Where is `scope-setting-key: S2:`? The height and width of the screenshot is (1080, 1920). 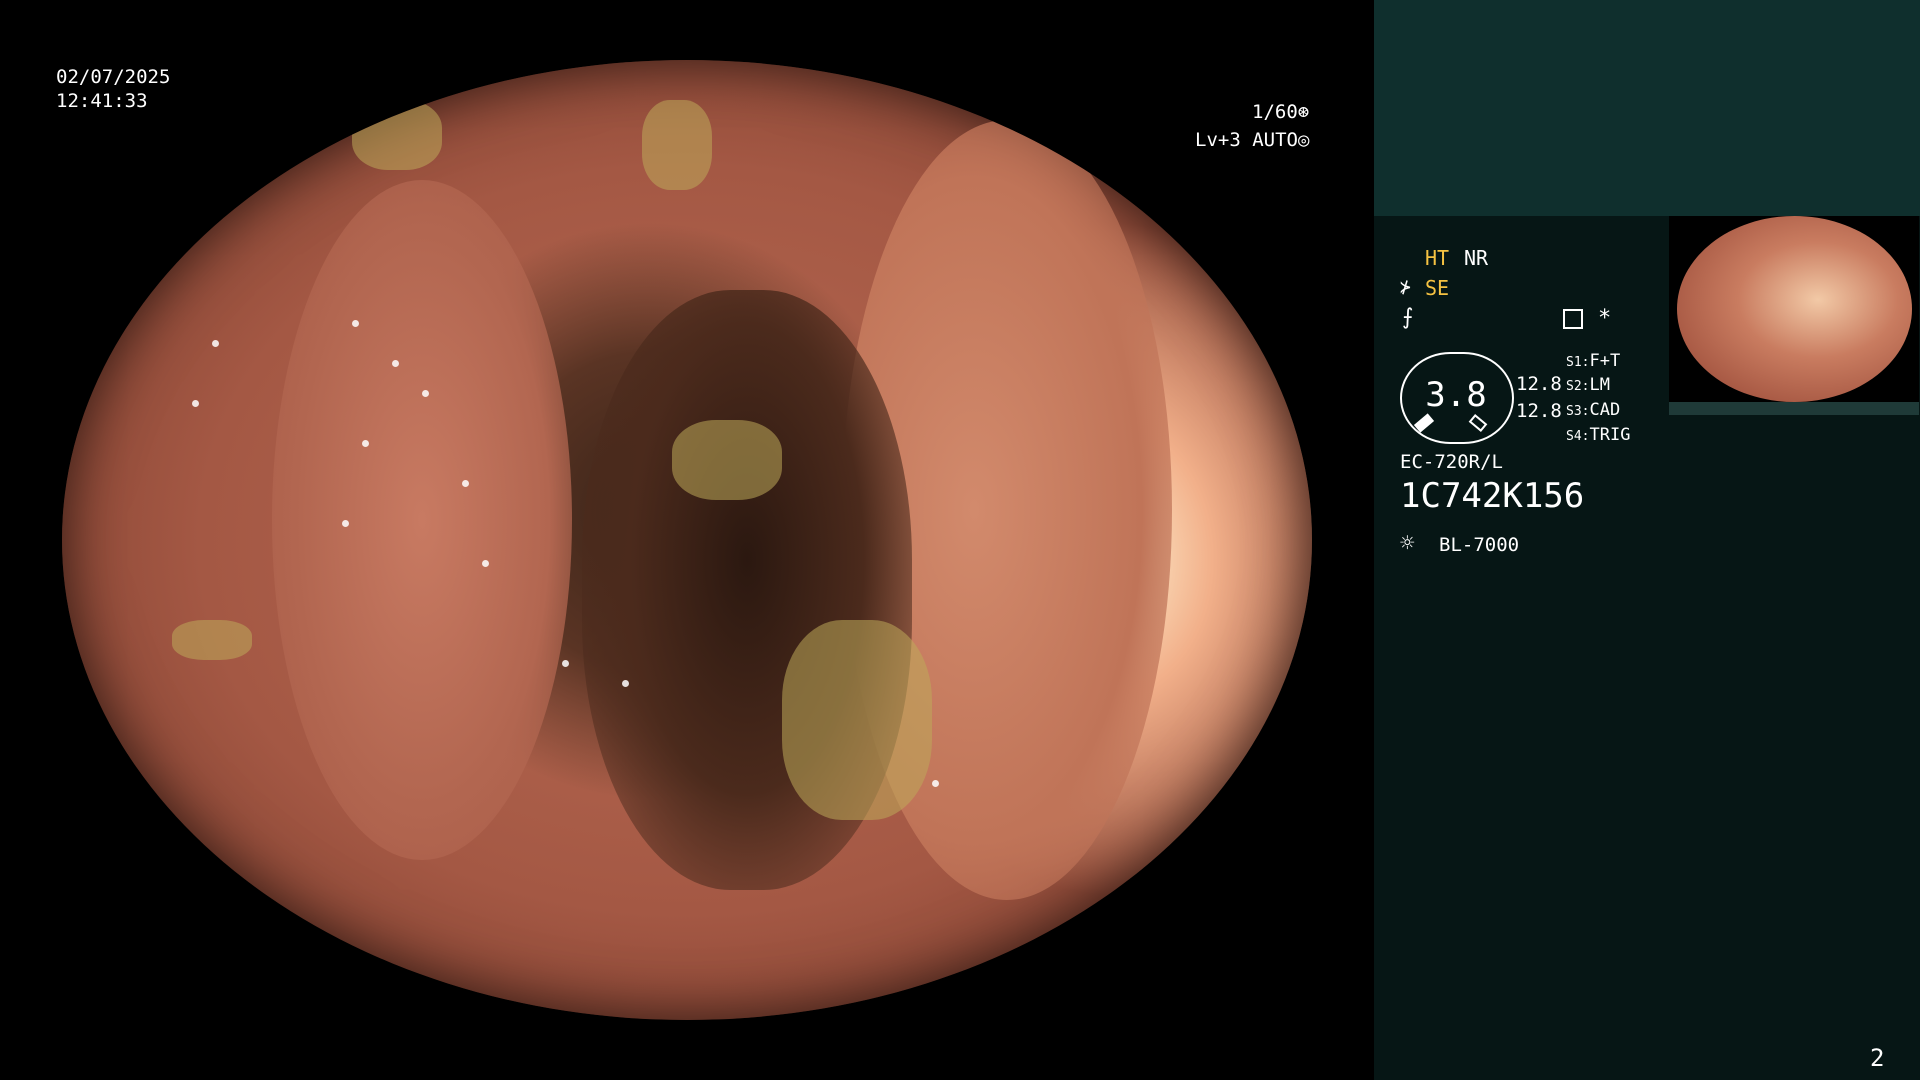
scope-setting-key: S2: is located at coordinates (1578, 386).